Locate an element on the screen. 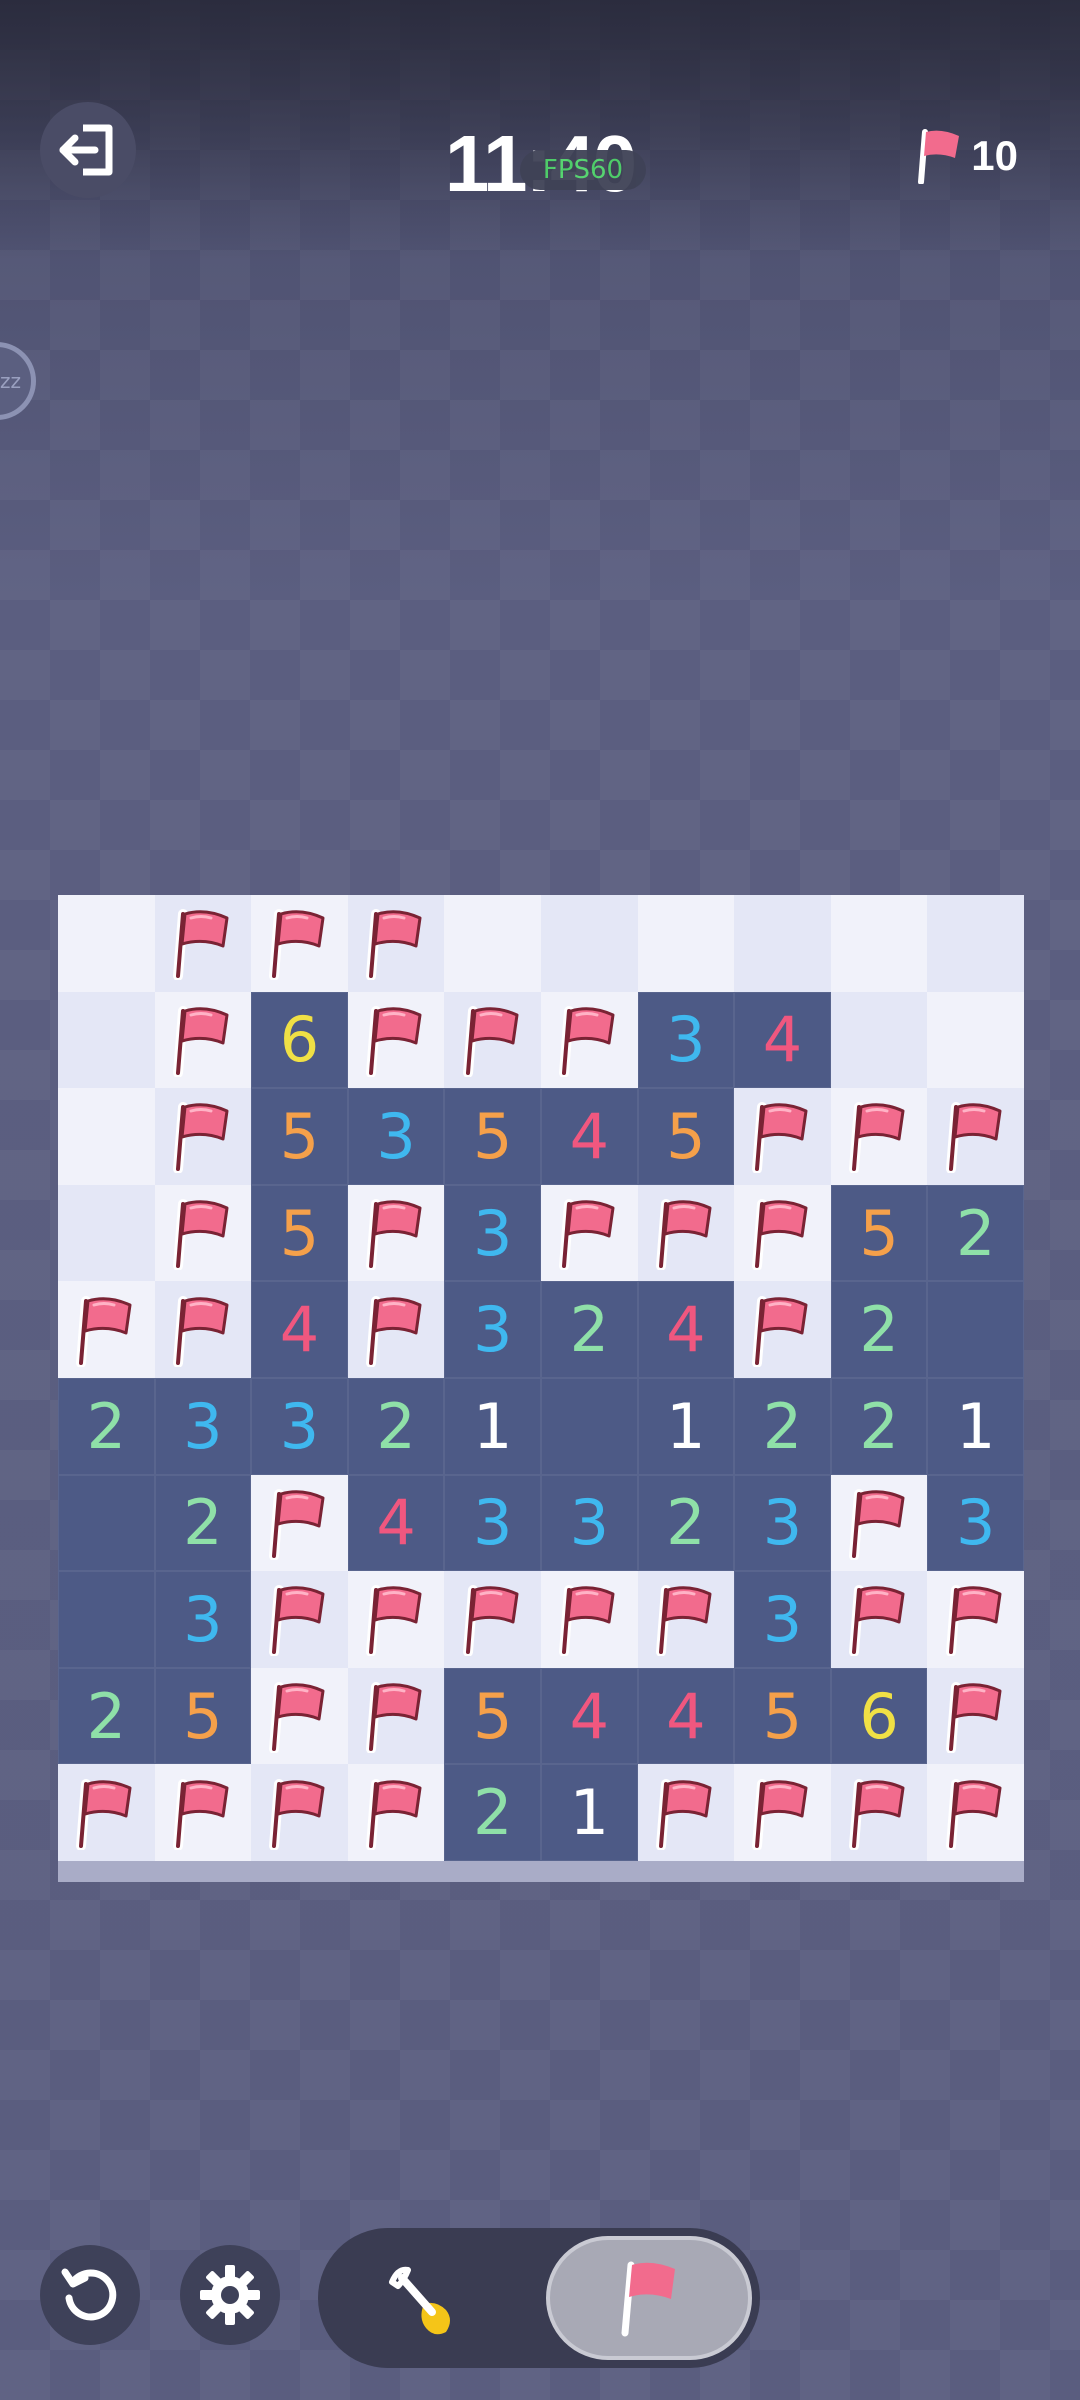 The height and width of the screenshot is (2400, 1080). restart-button is located at coordinates (90, 2295).